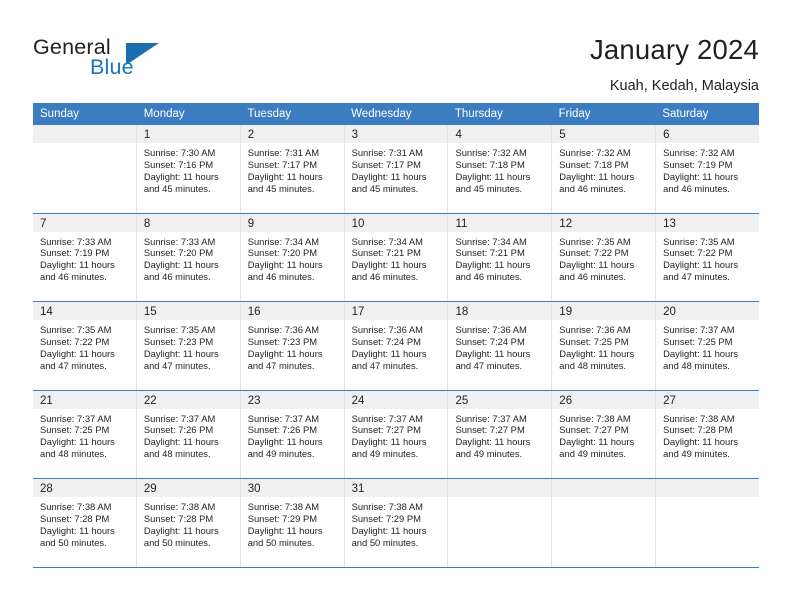  What do you see at coordinates (396, 399) in the screenshot?
I see `day-number-band: 24` at bounding box center [396, 399].